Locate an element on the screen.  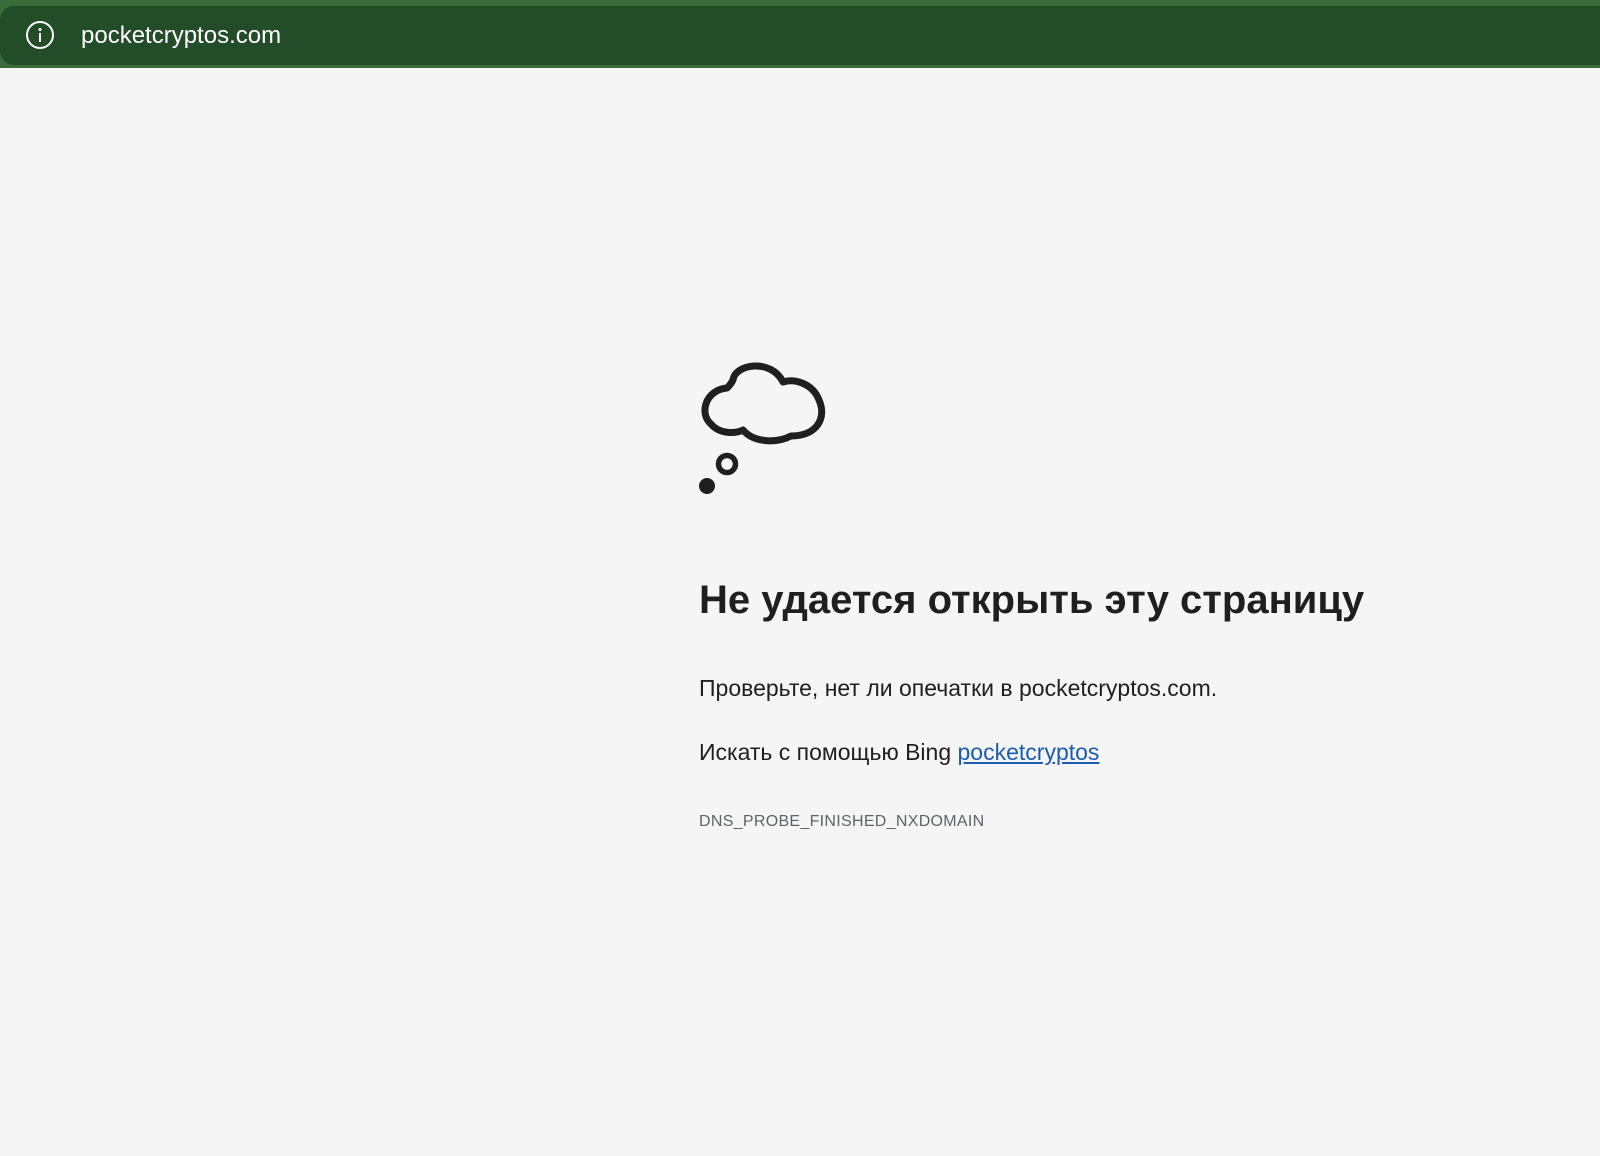
thought-cloud-icon is located at coordinates (762, 428).